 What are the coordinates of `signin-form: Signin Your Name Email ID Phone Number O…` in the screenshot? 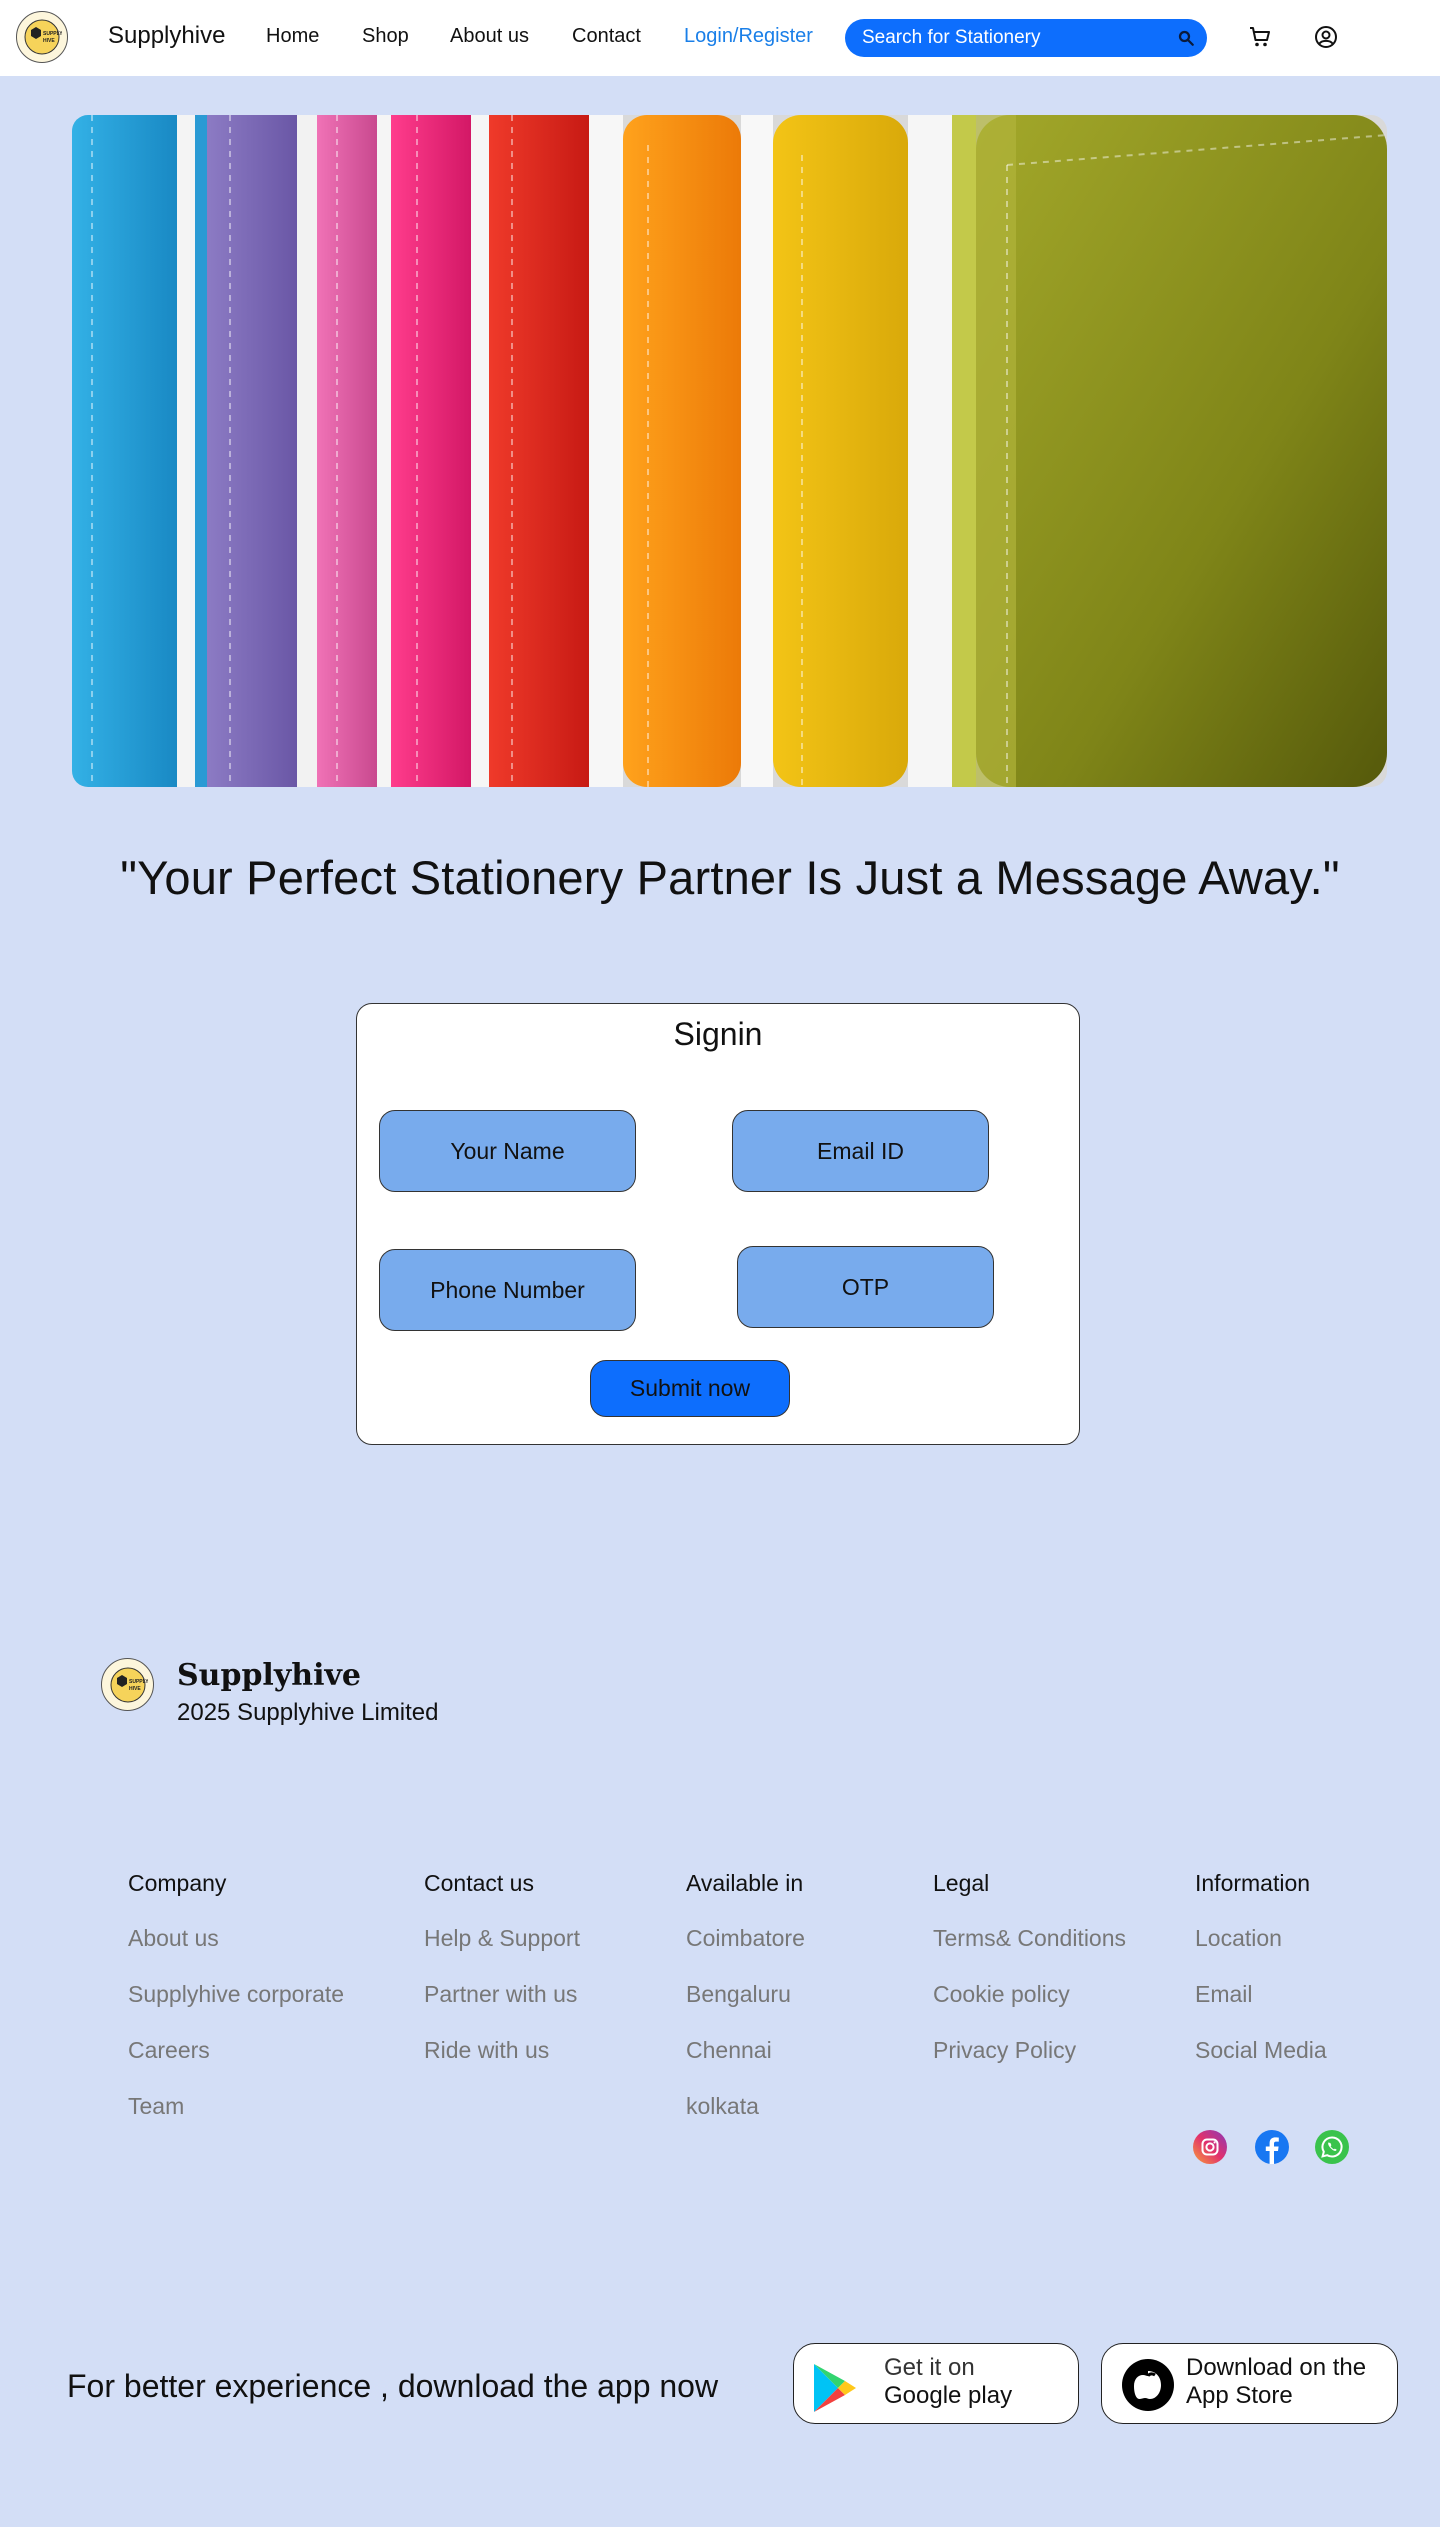 It's located at (718, 1224).